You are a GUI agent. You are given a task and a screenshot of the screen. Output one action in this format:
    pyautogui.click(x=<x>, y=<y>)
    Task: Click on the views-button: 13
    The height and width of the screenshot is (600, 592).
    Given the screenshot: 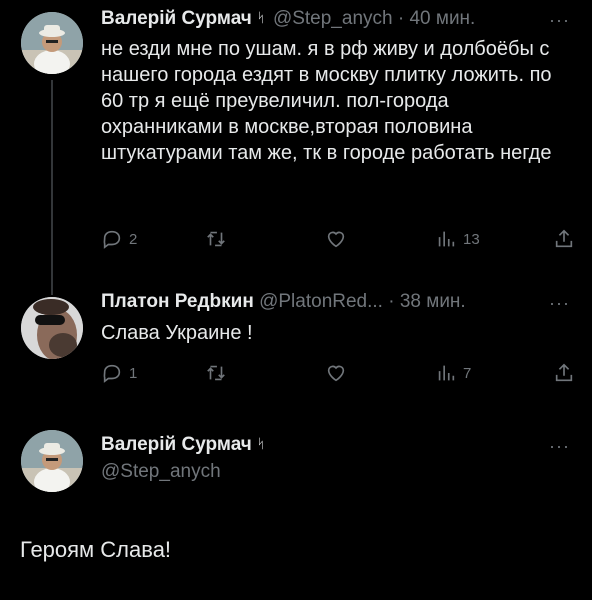 What is the action you would take?
    pyautogui.click(x=457, y=239)
    